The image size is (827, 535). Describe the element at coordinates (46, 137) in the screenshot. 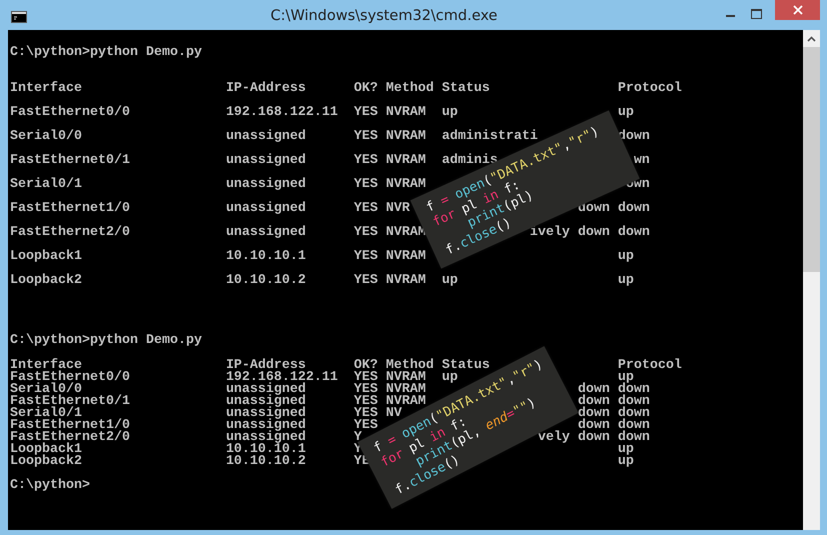

I see `console-text: Serial0/0` at that location.